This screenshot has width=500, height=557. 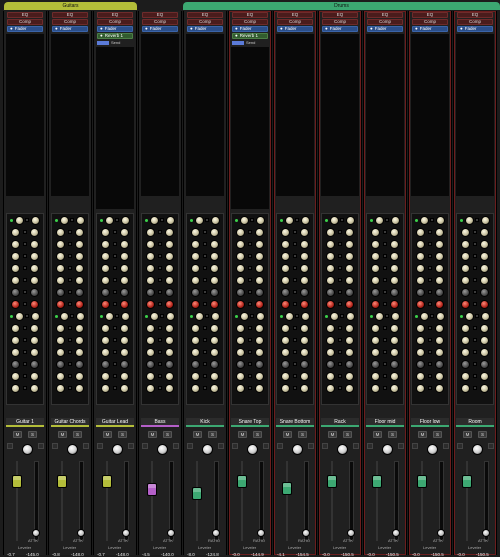 What do you see at coordinates (205, 422) in the screenshot?
I see `channel-name: Kick` at bounding box center [205, 422].